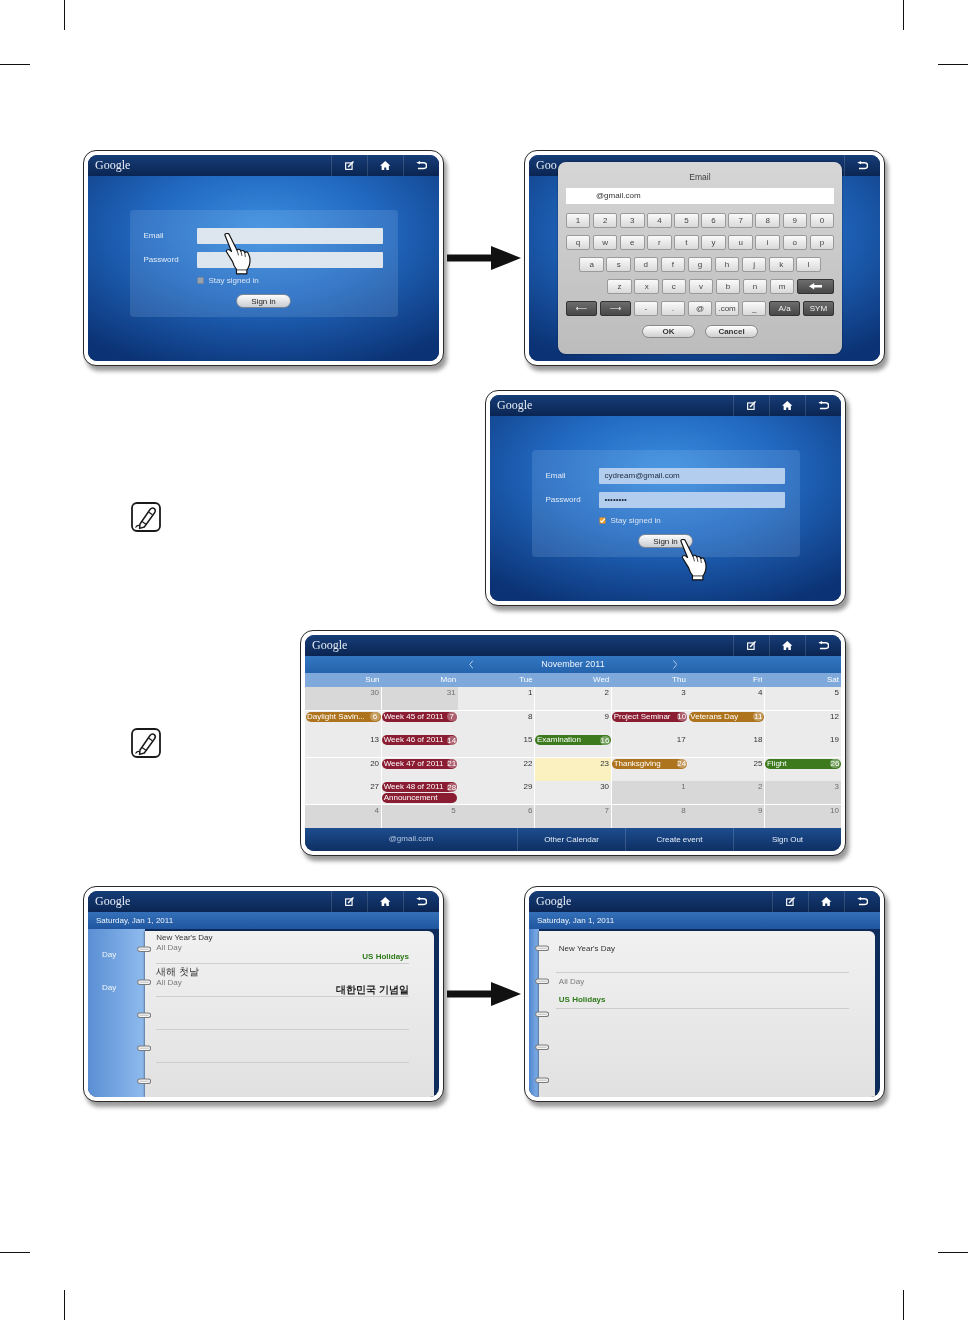 The image size is (968, 1320). What do you see at coordinates (496, 769) in the screenshot?
I see `day-cell: 22` at bounding box center [496, 769].